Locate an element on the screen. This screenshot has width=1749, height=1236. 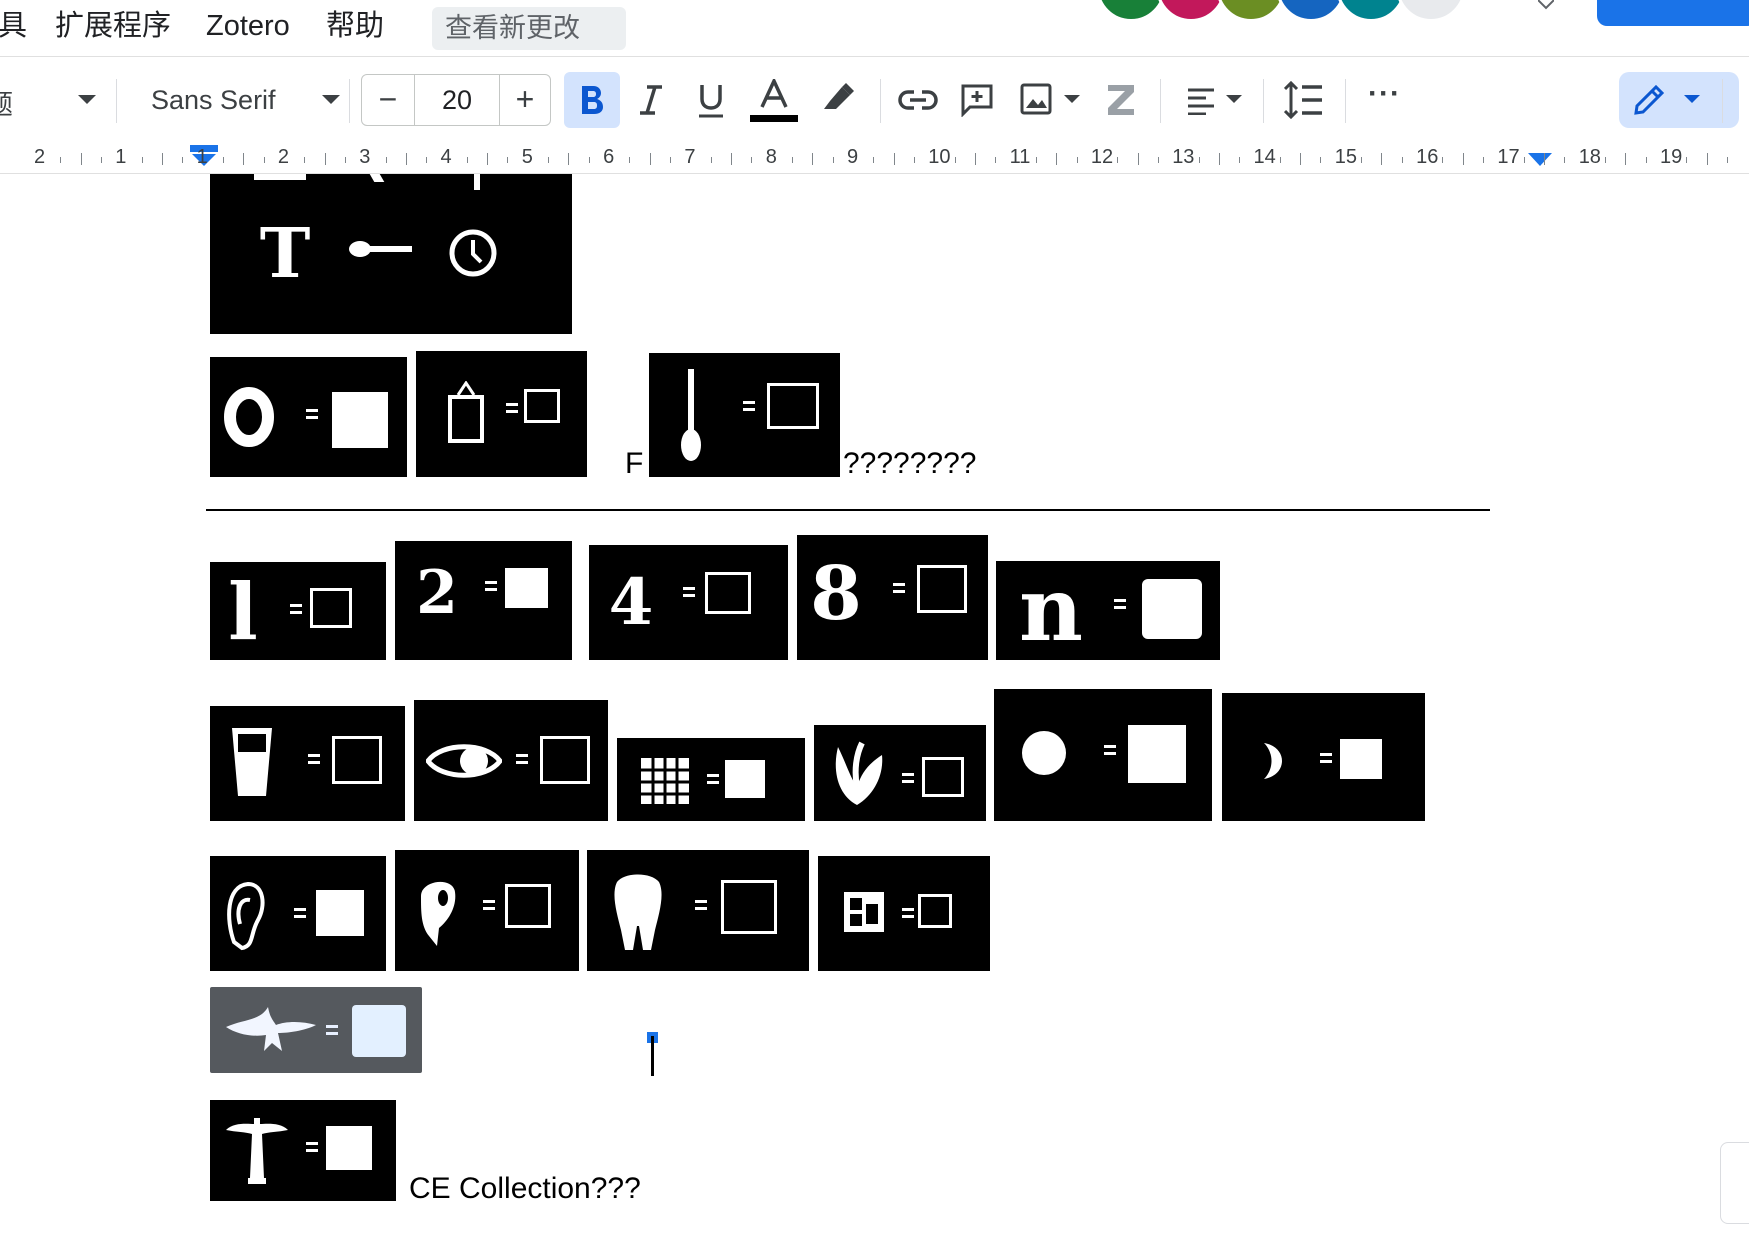
whats-new-button: 查看新更改 is located at coordinates (529, 28).